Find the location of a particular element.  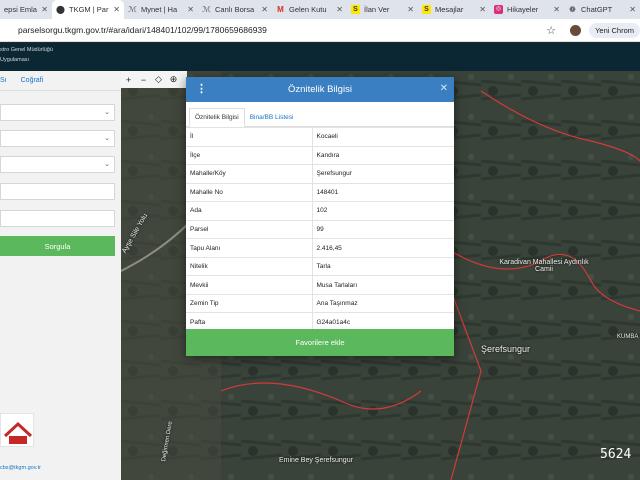

neighborhood-select: ⌄ is located at coordinates (57, 164).